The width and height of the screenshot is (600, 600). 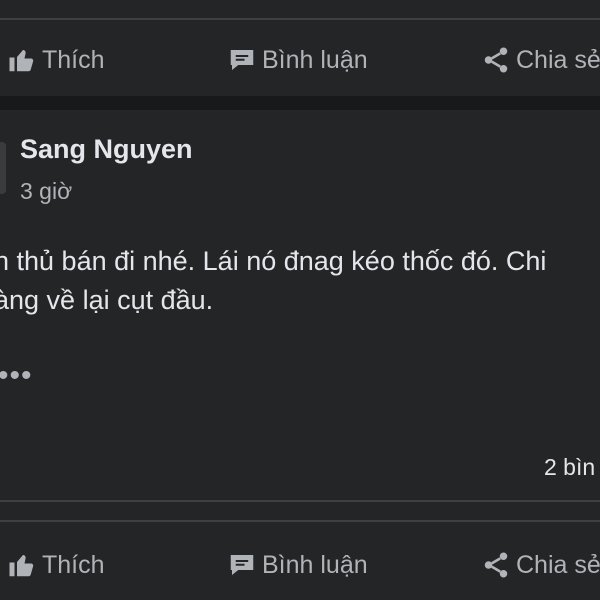 I want to click on top-divider, so click(x=300, y=19).